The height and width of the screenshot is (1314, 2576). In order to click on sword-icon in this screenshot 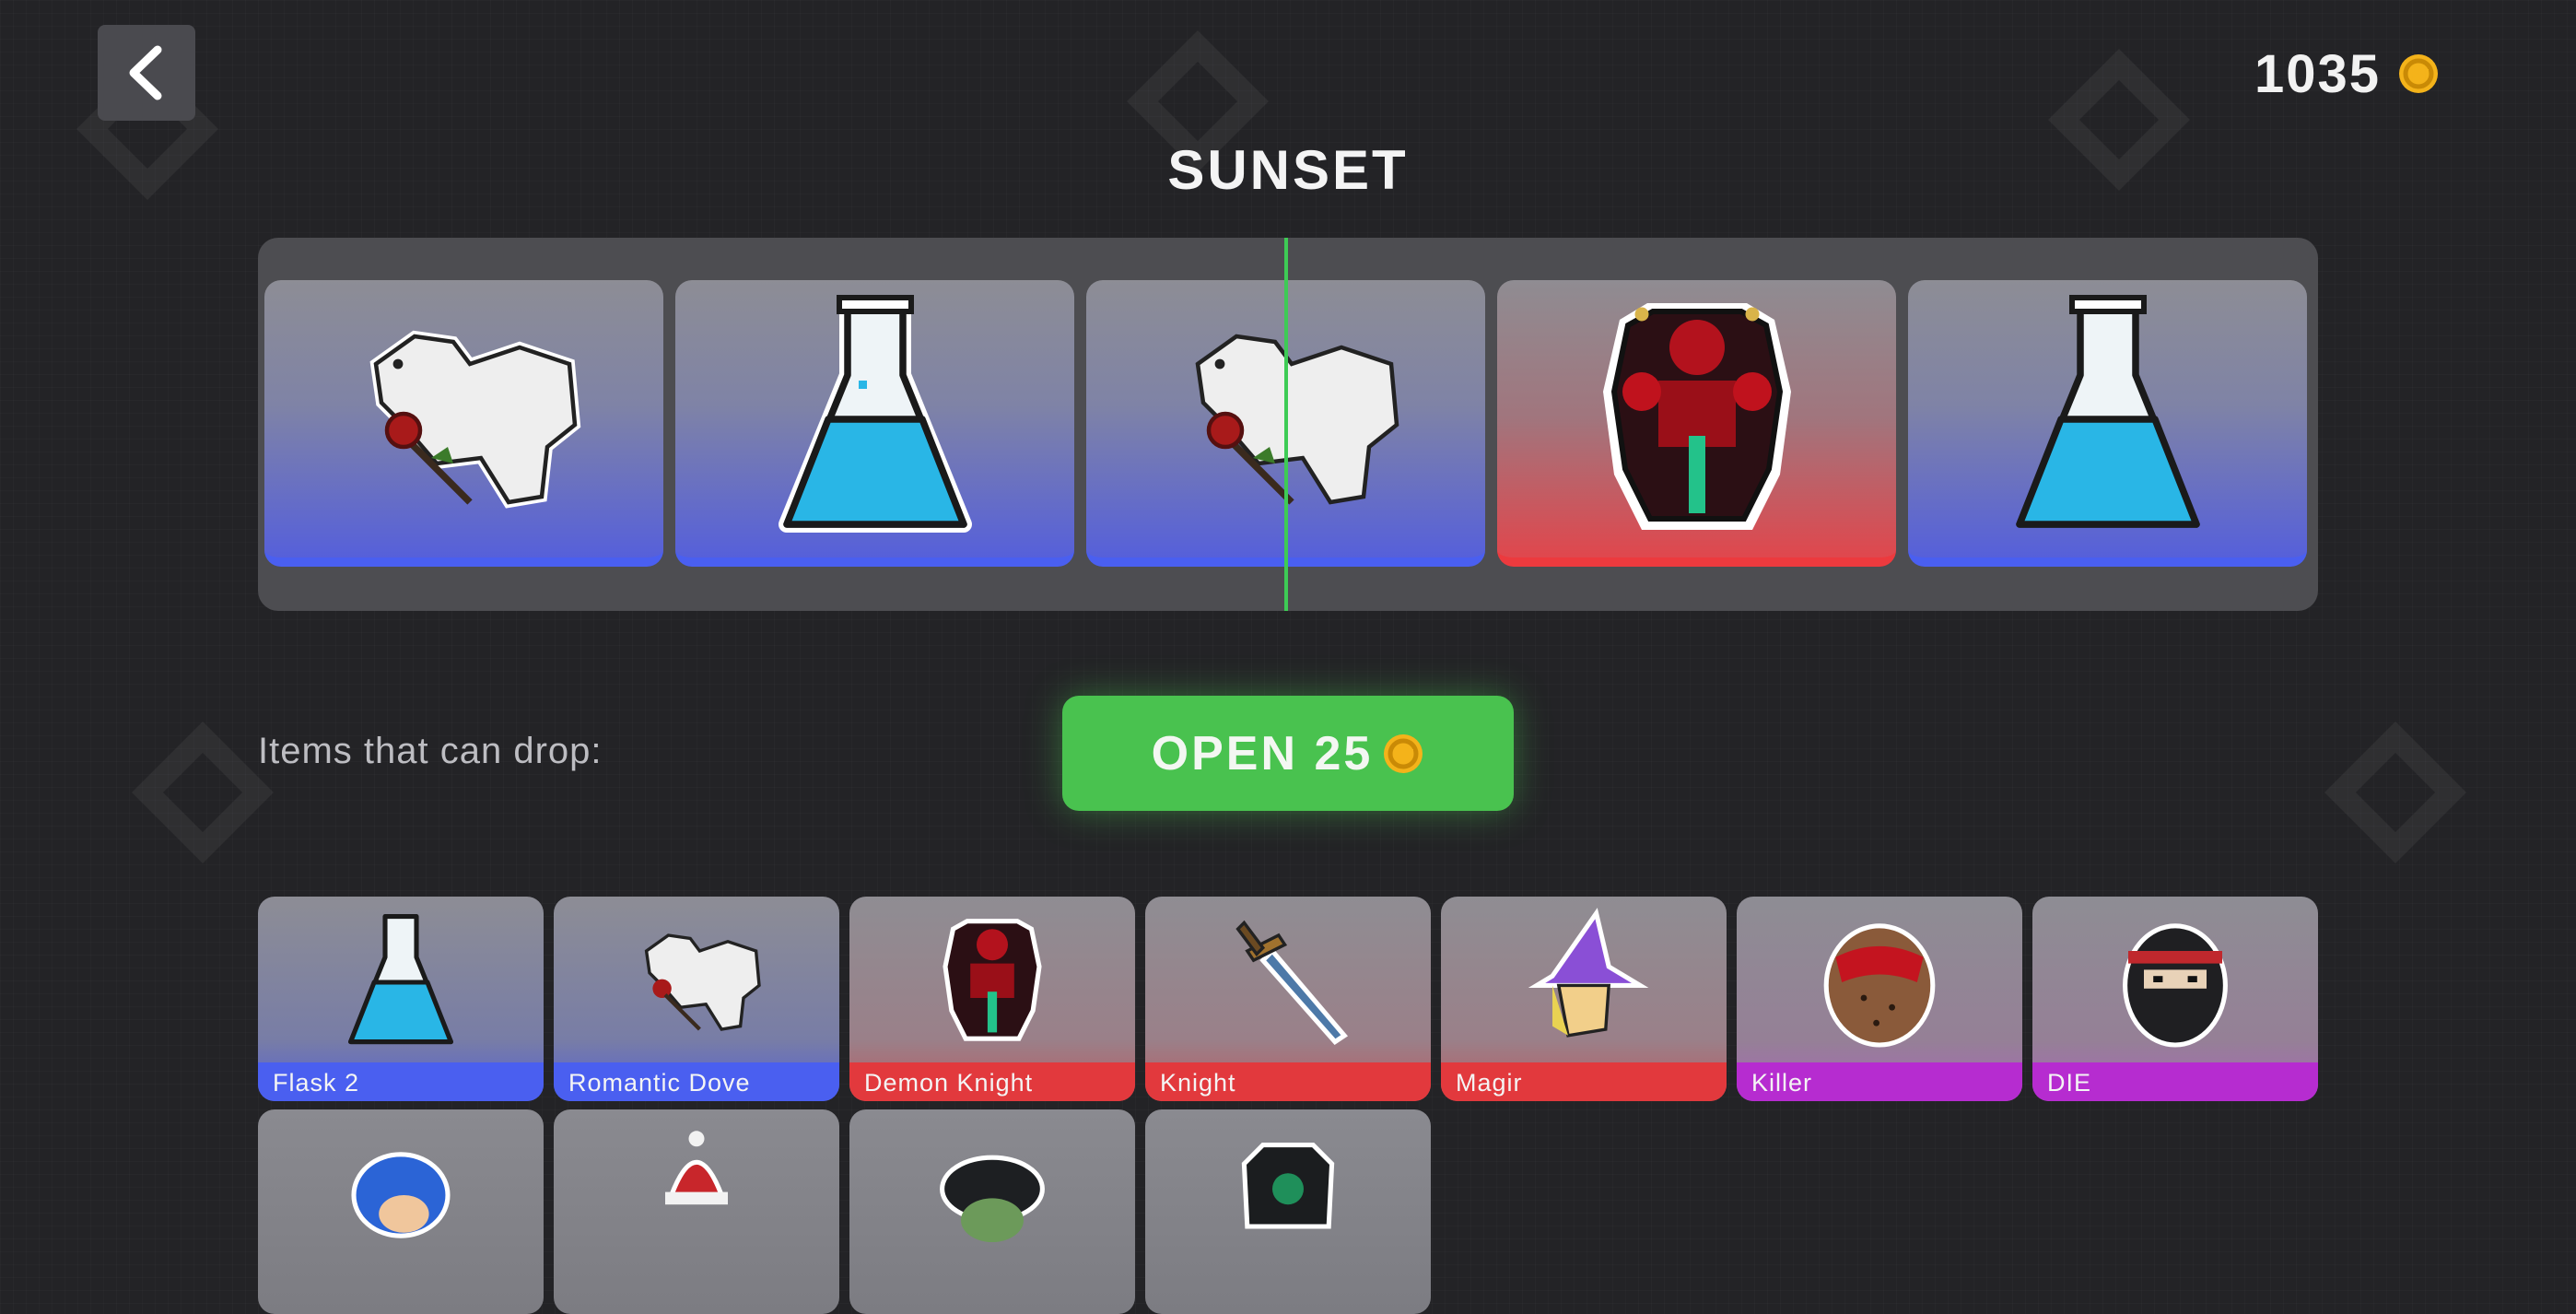, I will do `click(1292, 983)`.